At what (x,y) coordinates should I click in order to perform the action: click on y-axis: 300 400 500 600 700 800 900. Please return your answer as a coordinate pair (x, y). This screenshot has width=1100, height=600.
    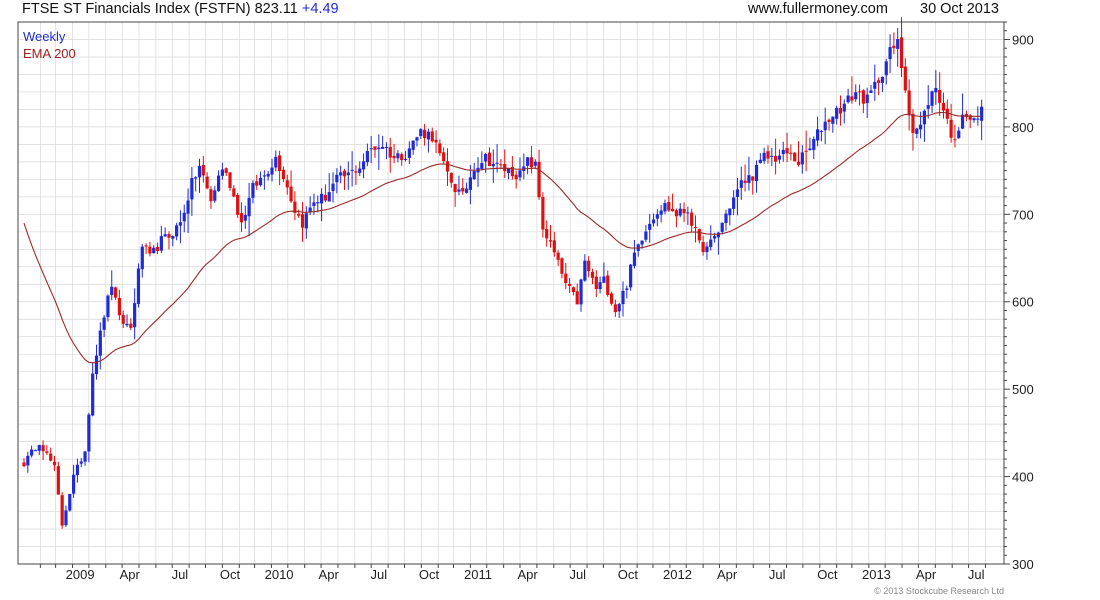
    Looking at the image, I should click on (1019, 296).